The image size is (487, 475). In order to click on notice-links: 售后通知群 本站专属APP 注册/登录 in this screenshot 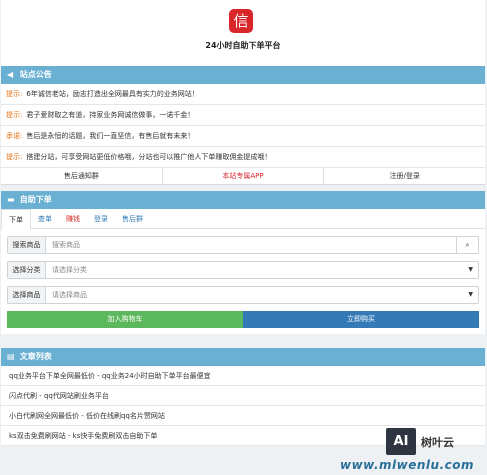, I will do `click(243, 176)`.